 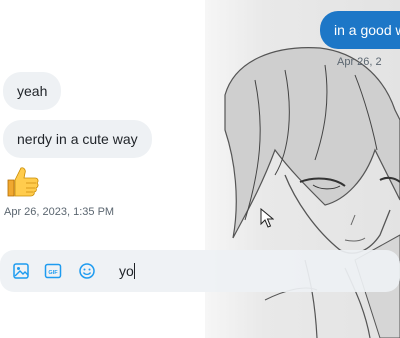 I want to click on thumbs-up-emoji-icon, so click(x=22, y=182).